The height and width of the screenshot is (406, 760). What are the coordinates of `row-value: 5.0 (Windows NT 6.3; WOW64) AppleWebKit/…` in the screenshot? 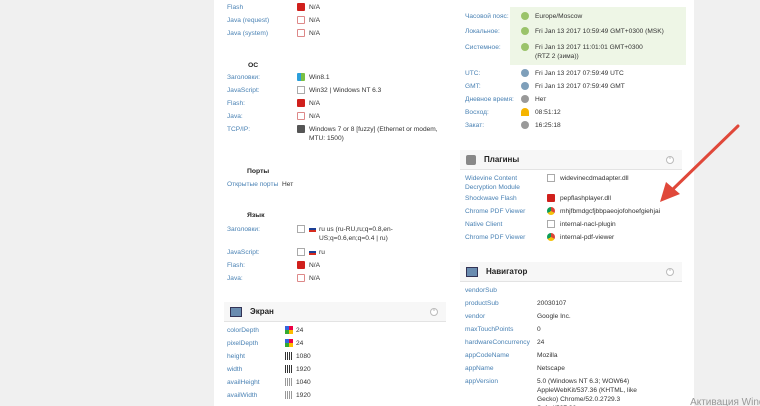 It's located at (587, 392).